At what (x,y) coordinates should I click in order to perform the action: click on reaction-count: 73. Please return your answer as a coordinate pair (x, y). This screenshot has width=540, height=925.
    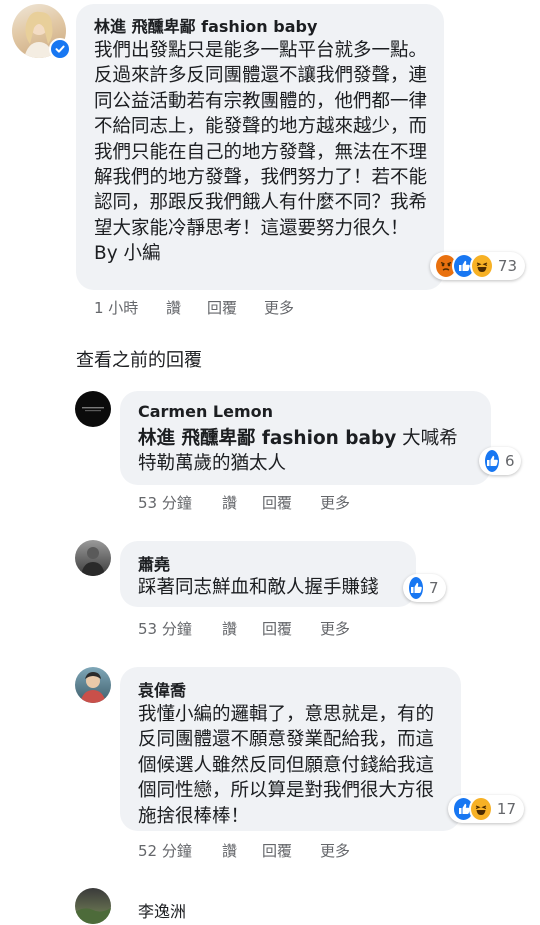
    Looking at the image, I should click on (507, 266).